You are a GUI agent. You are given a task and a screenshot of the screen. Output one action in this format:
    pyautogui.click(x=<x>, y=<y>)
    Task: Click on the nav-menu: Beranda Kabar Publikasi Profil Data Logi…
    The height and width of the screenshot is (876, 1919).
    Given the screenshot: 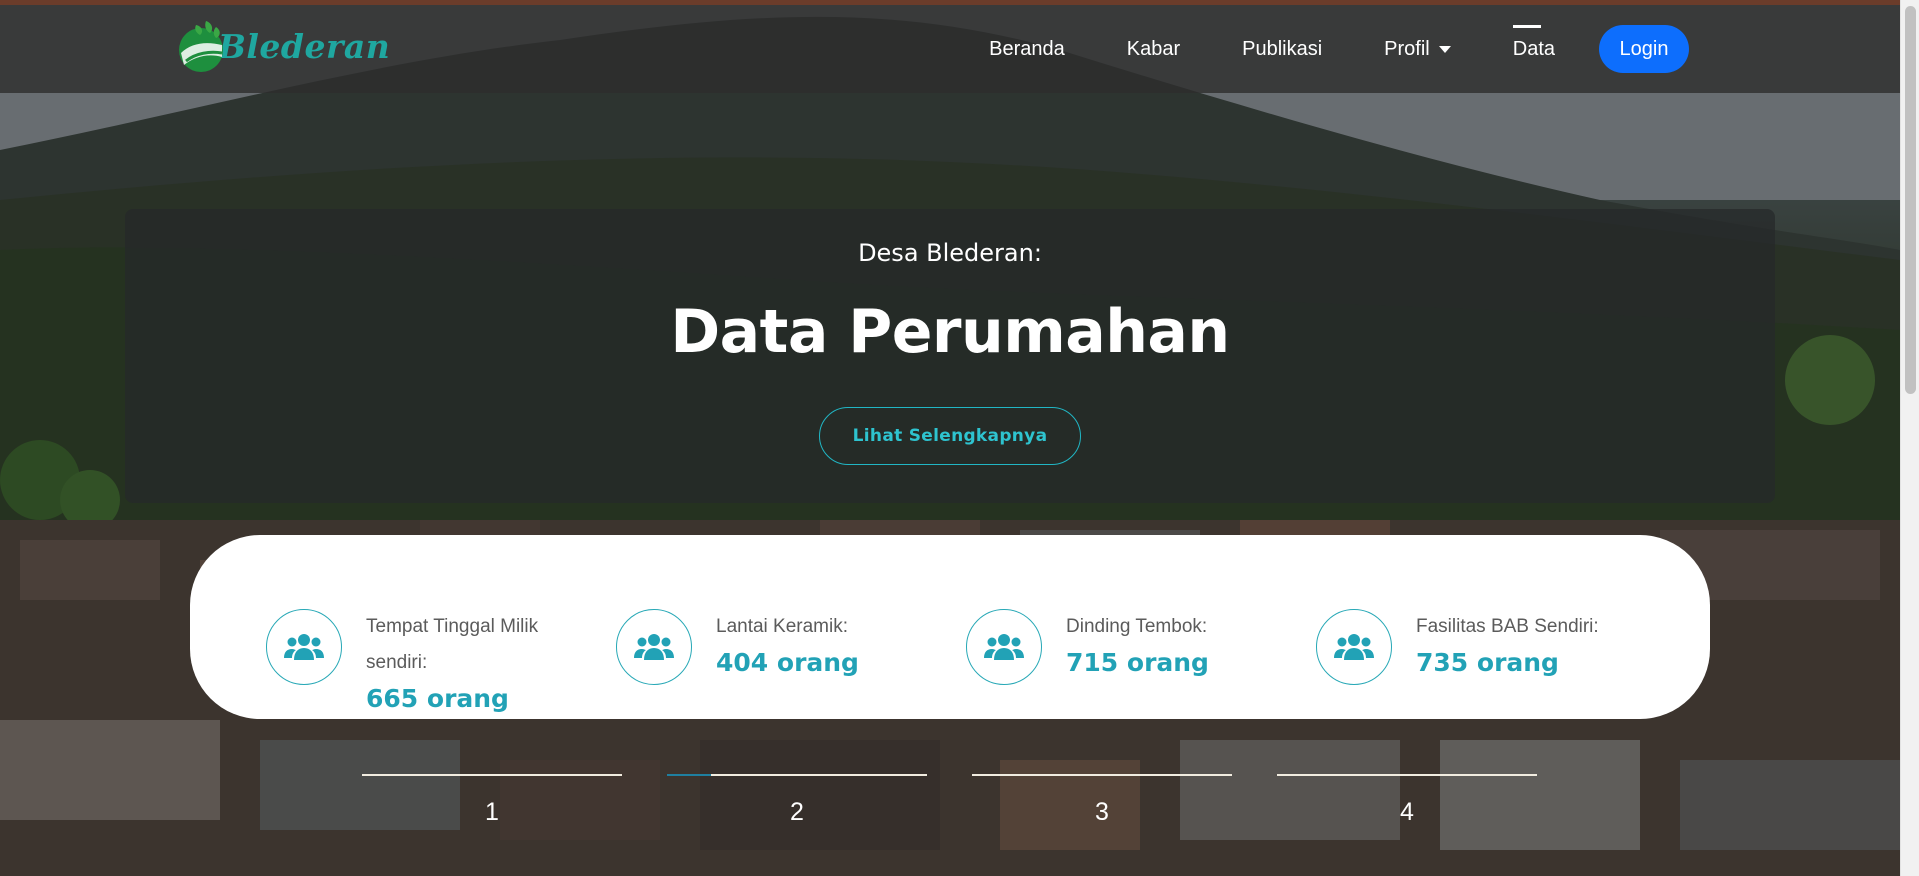 What is the action you would take?
    pyautogui.click(x=1339, y=48)
    